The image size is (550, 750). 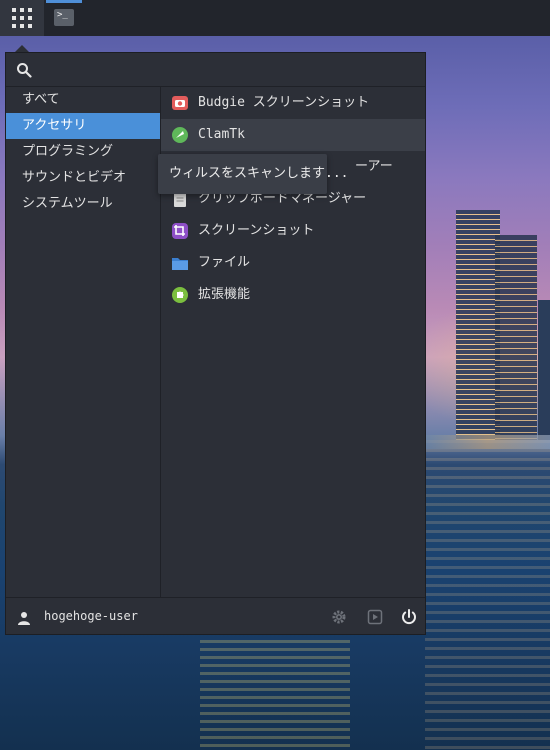 I want to click on app-label: ーアー, so click(x=374, y=166).